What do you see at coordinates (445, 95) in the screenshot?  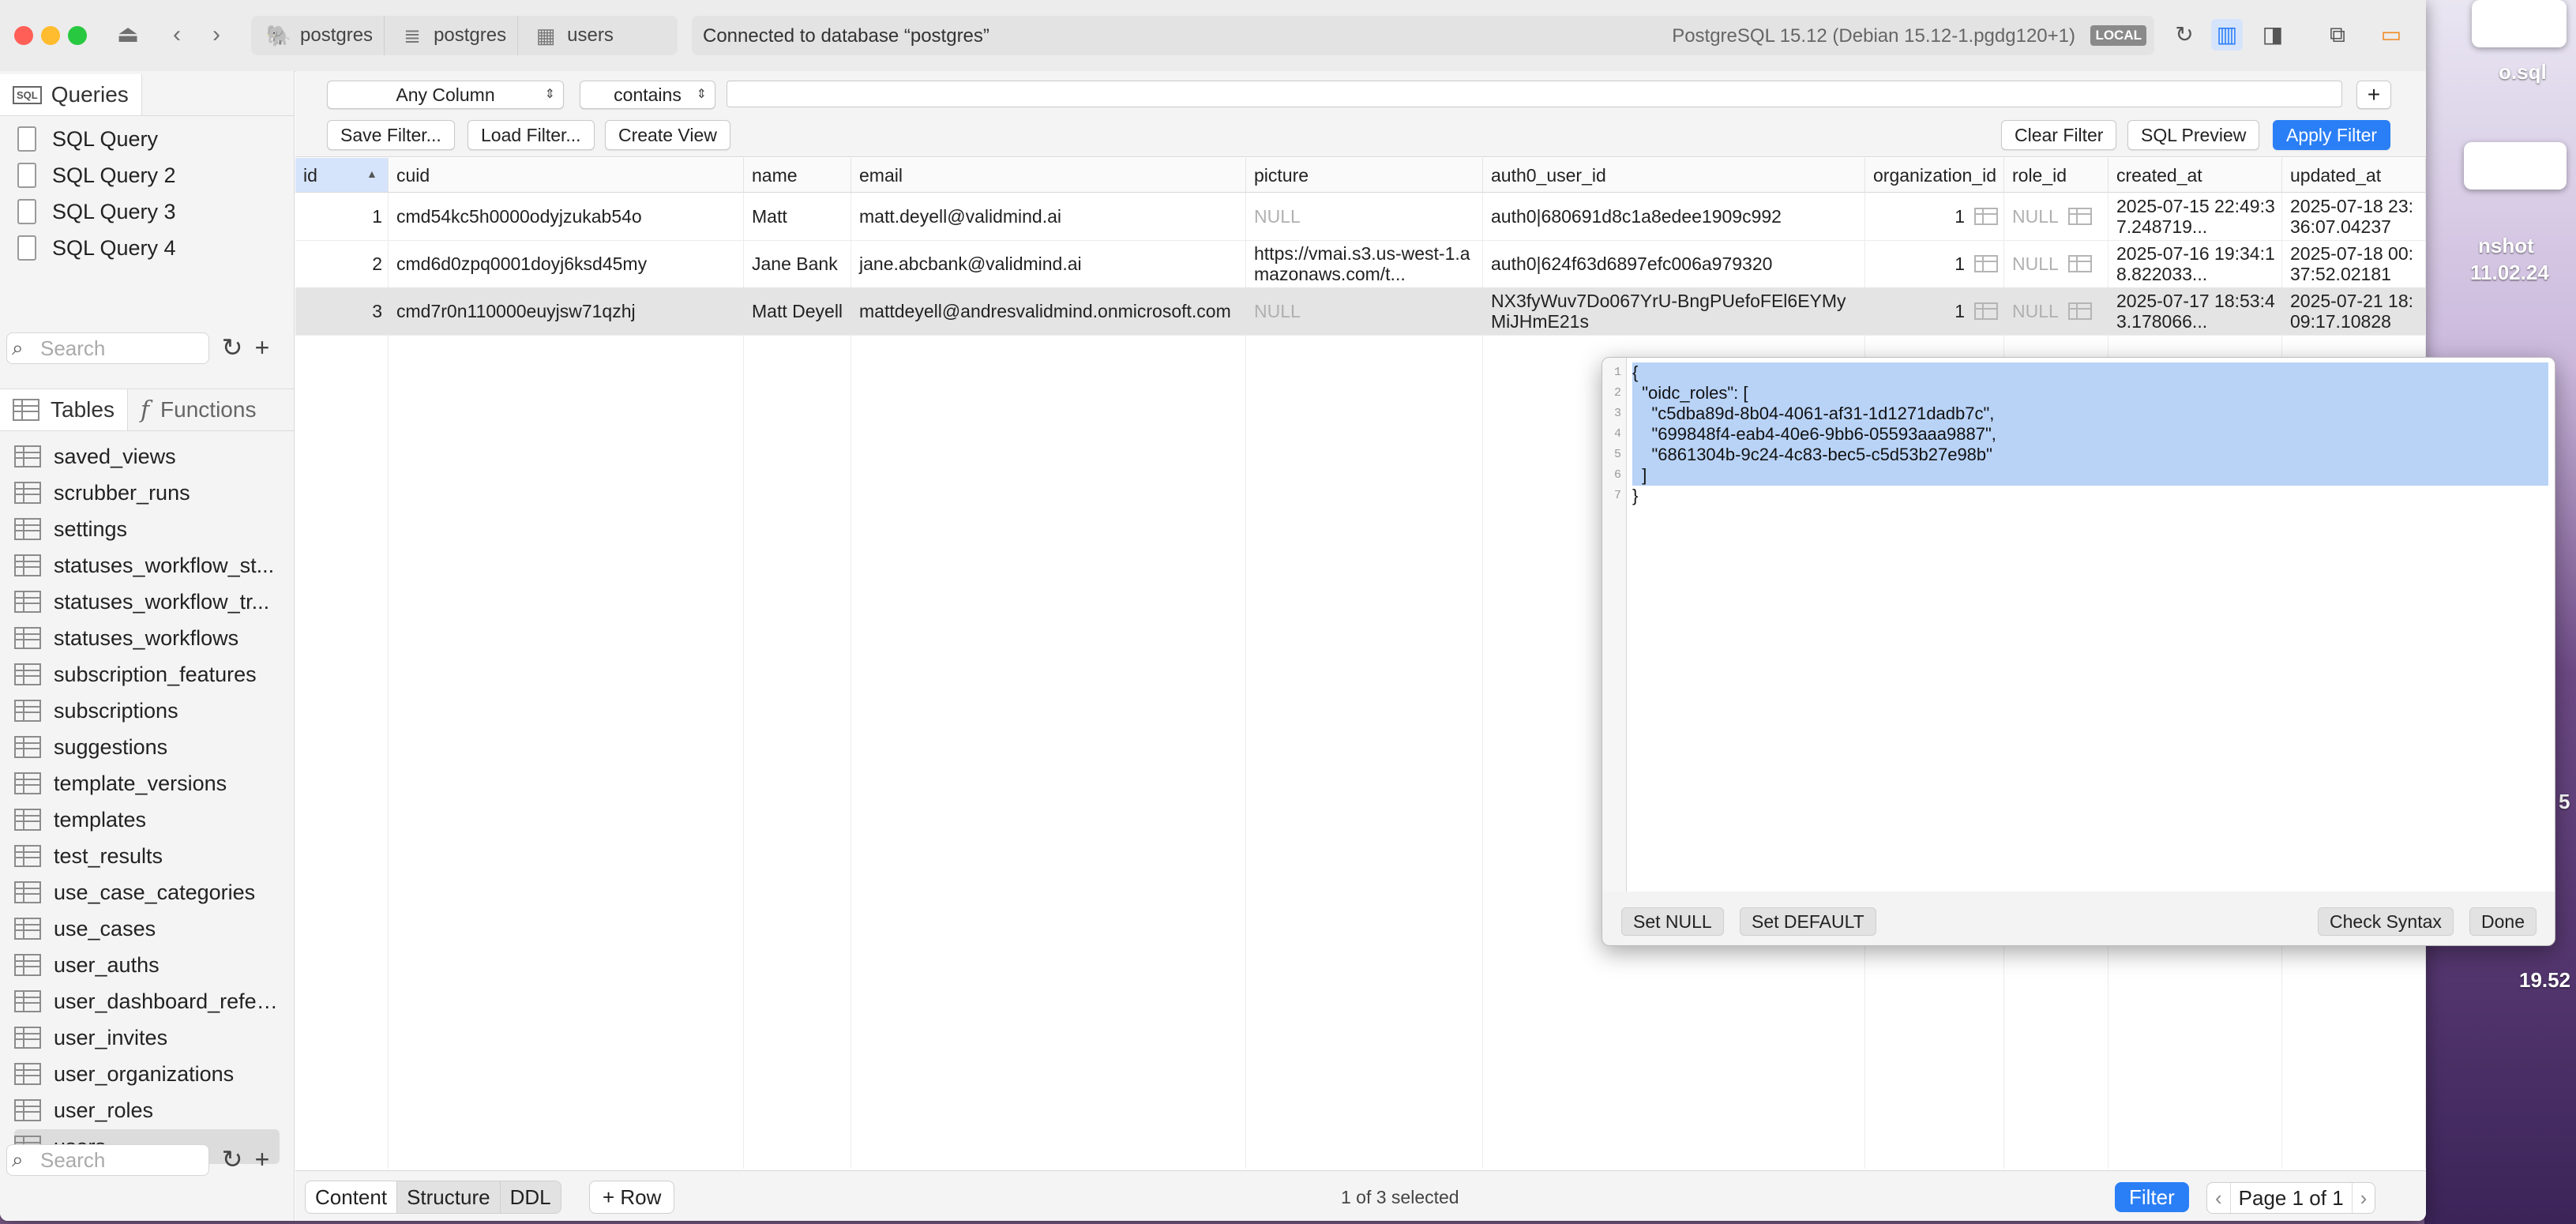 I see `column-select: Any Column ⇕` at bounding box center [445, 95].